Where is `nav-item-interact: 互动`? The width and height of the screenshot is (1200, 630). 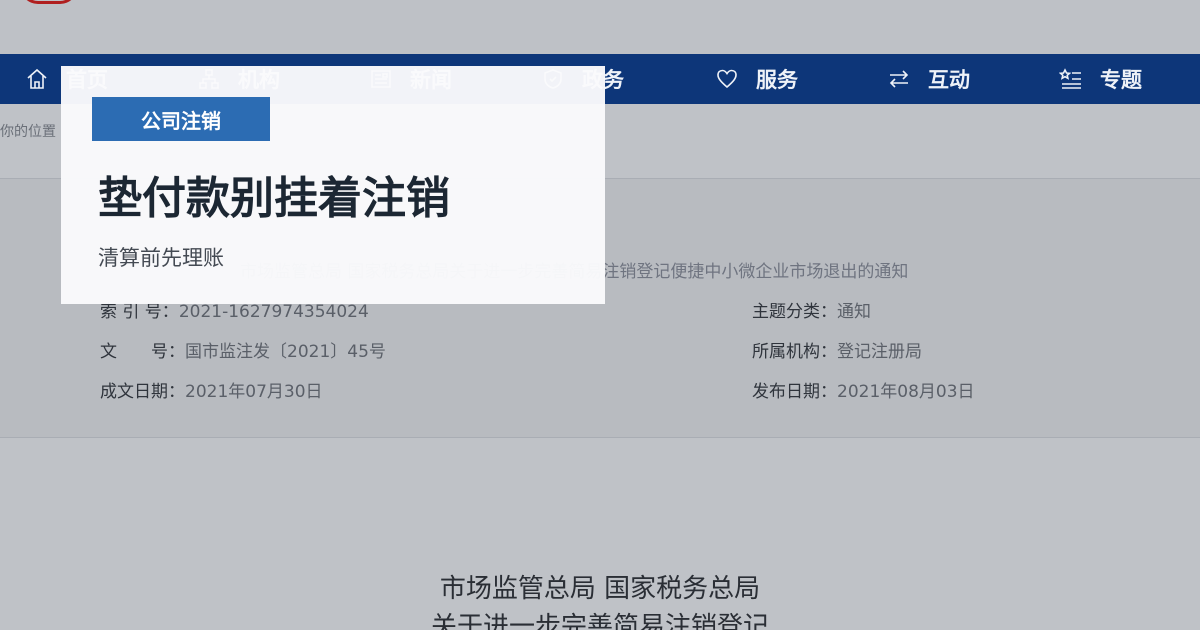 nav-item-interact: 互动 is located at coordinates (928, 79).